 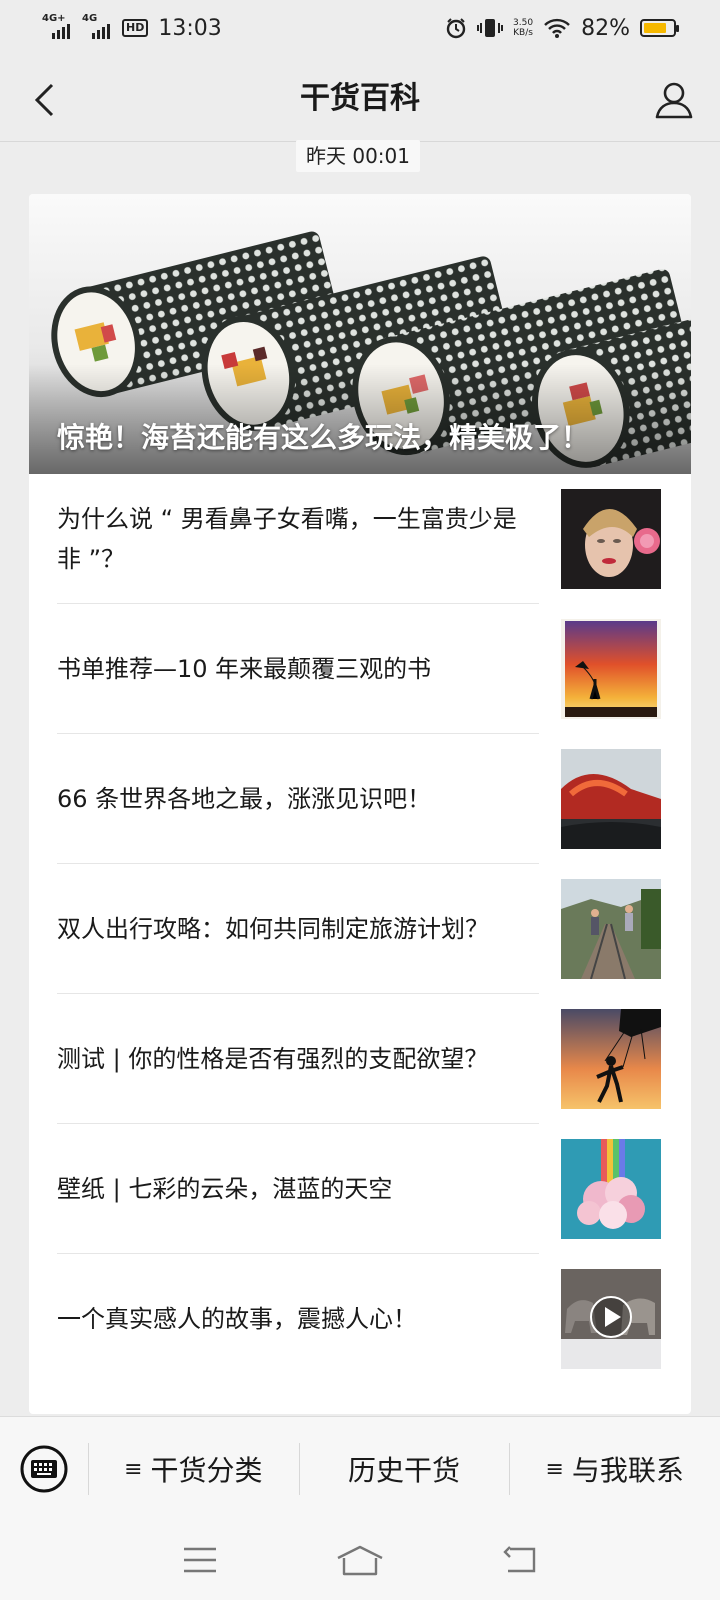 I want to click on profile-button, so click(x=674, y=100).